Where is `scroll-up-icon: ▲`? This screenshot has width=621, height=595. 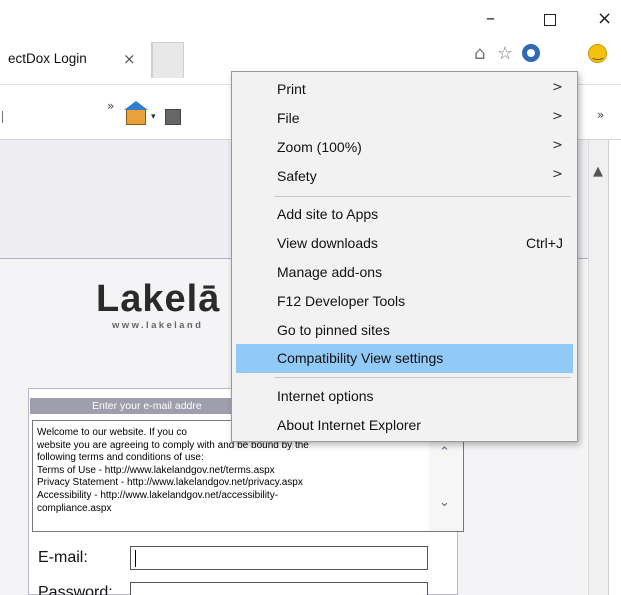 scroll-up-icon: ▲ is located at coordinates (598, 171).